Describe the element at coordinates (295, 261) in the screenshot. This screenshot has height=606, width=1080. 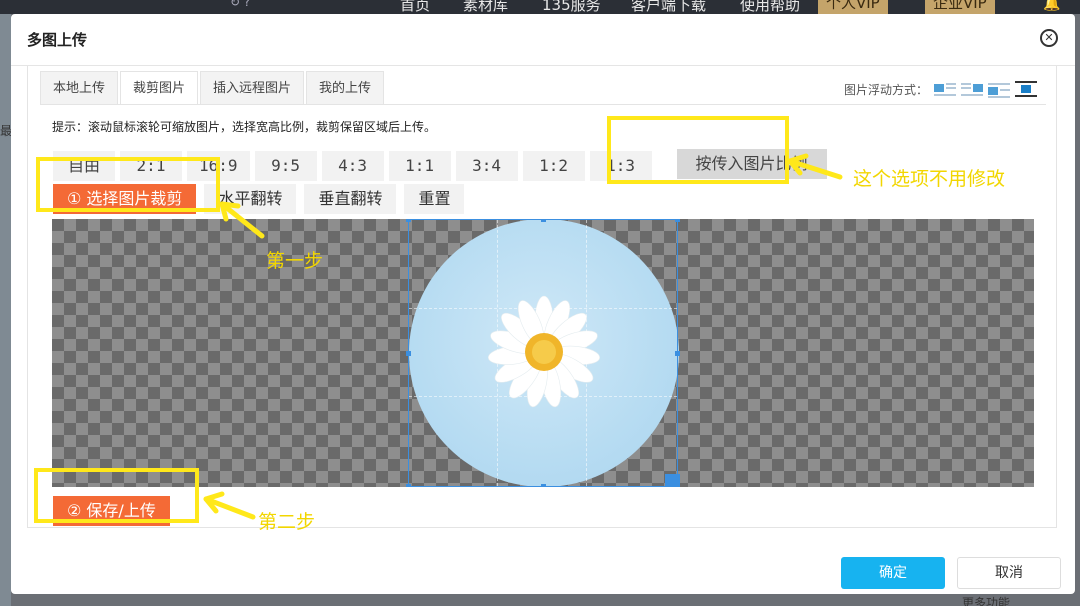
I see `annotation-step1: 第一步` at that location.